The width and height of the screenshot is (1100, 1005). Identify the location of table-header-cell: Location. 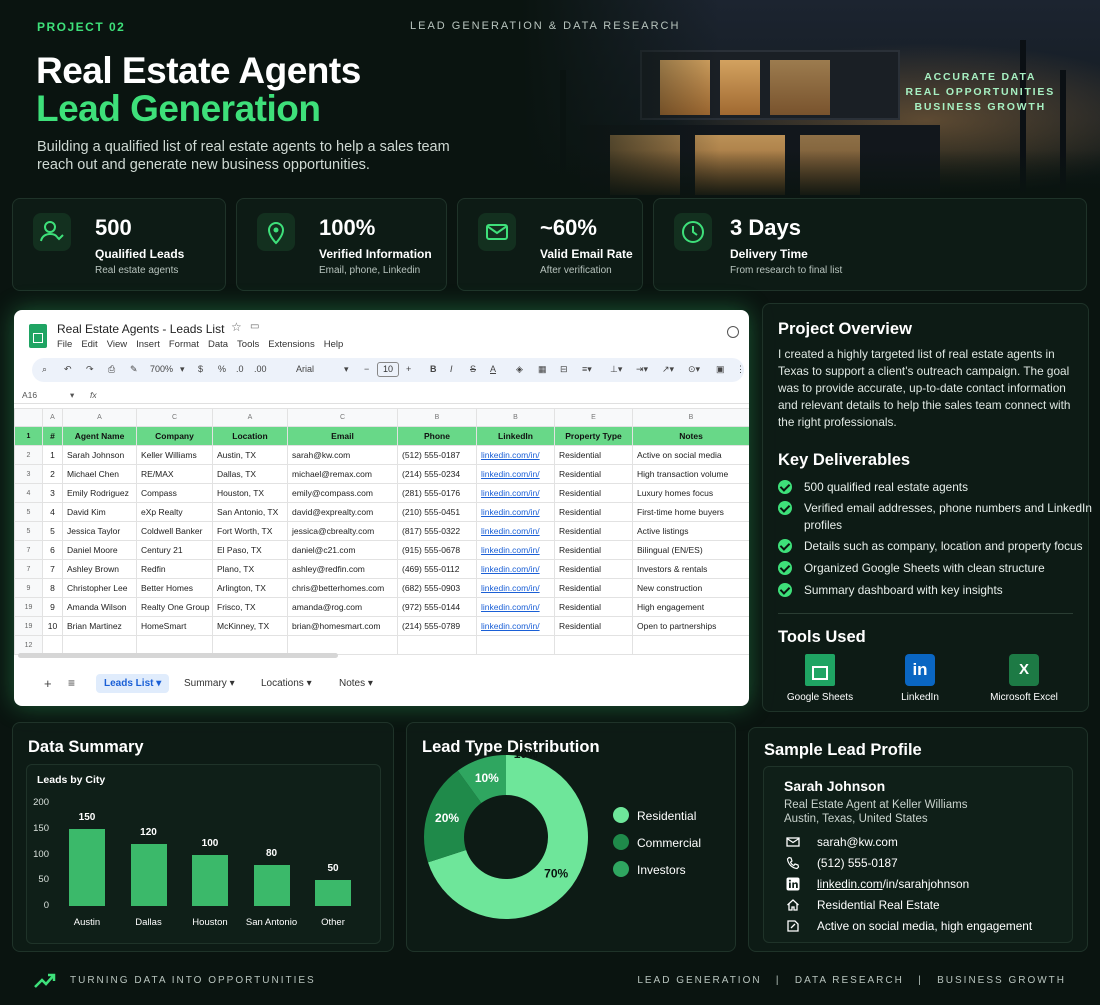
(250, 436).